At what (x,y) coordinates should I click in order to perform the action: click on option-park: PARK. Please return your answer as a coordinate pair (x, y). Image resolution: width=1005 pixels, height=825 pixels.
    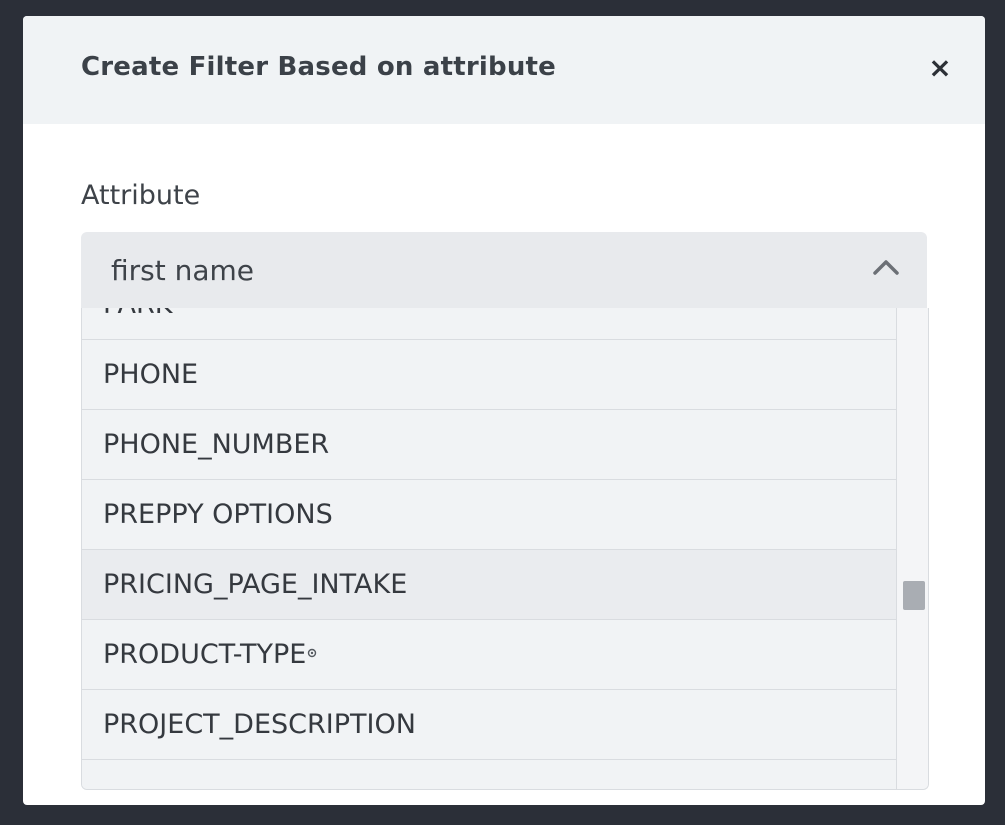
    Looking at the image, I should click on (489, 324).